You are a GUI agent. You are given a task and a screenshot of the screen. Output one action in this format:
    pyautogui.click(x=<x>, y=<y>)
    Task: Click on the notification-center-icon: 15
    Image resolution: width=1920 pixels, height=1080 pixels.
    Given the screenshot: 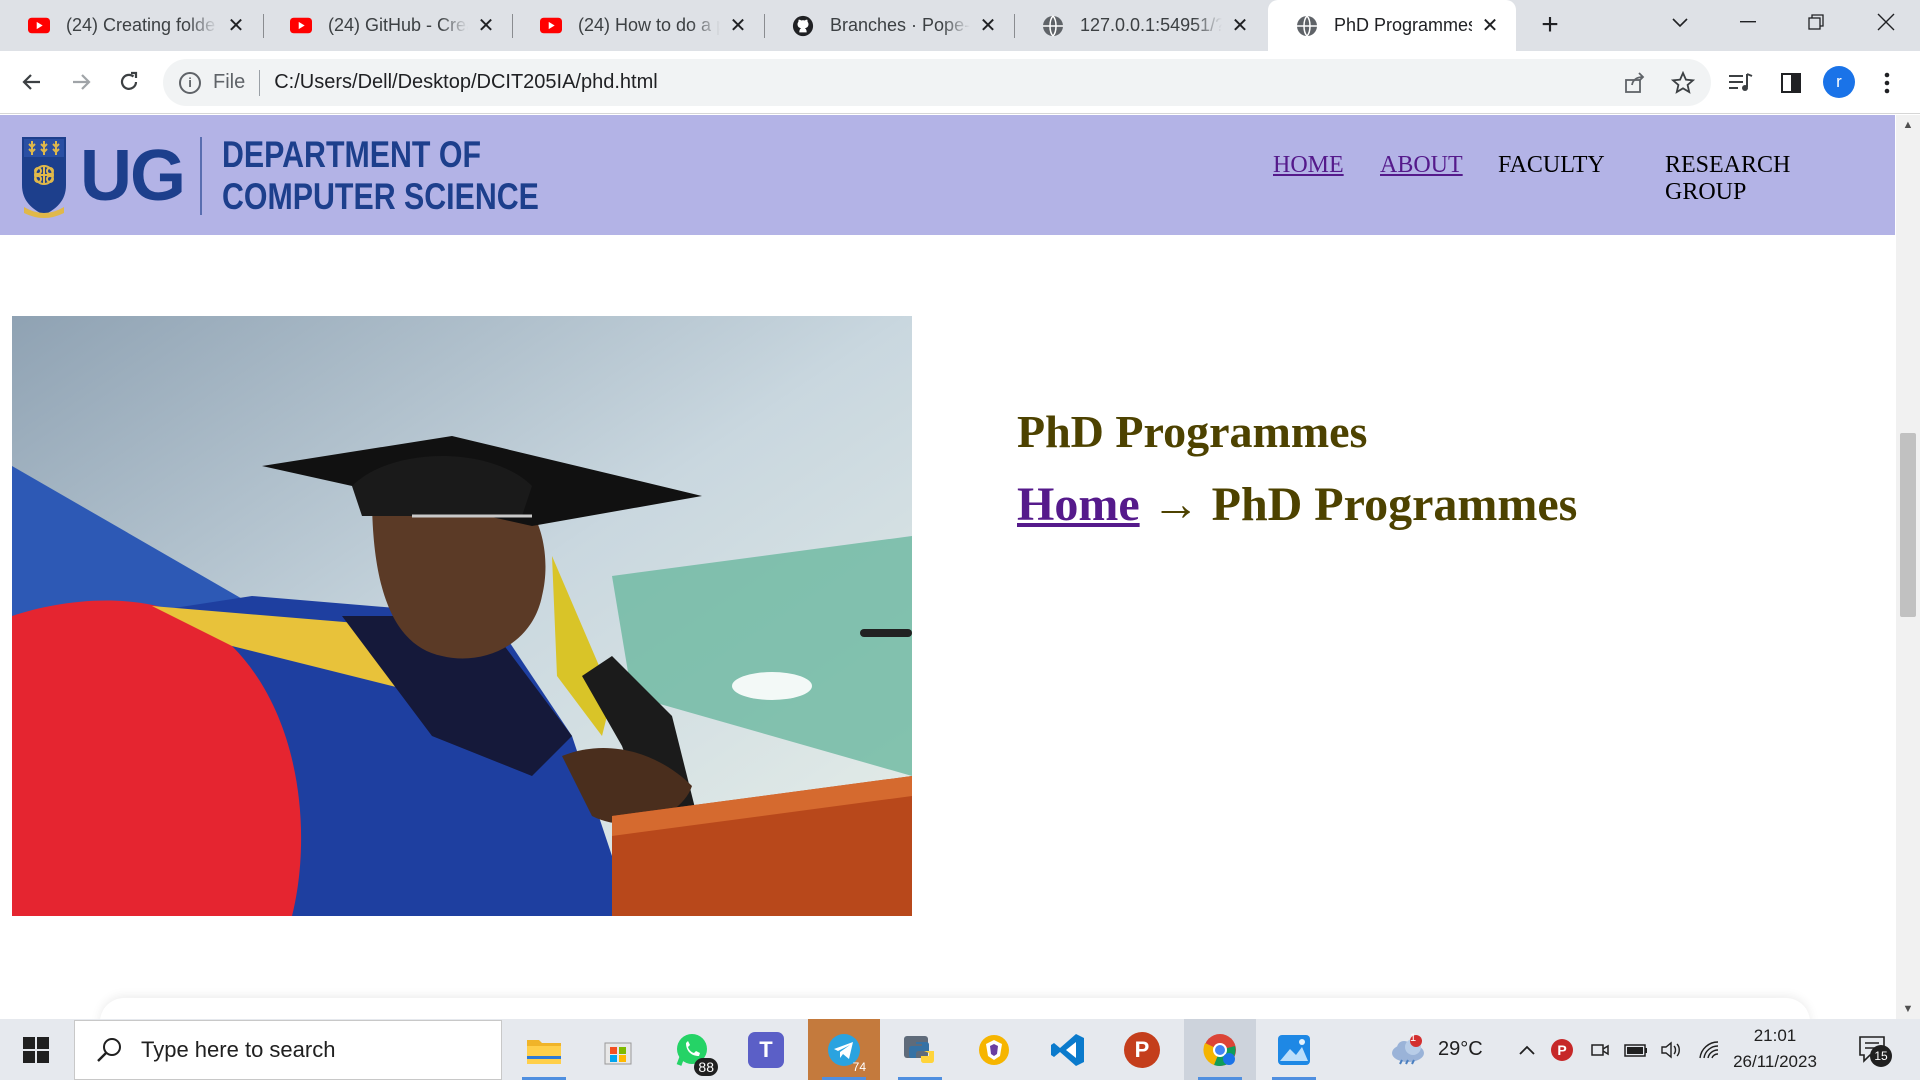 What is the action you would take?
    pyautogui.click(x=1875, y=1051)
    